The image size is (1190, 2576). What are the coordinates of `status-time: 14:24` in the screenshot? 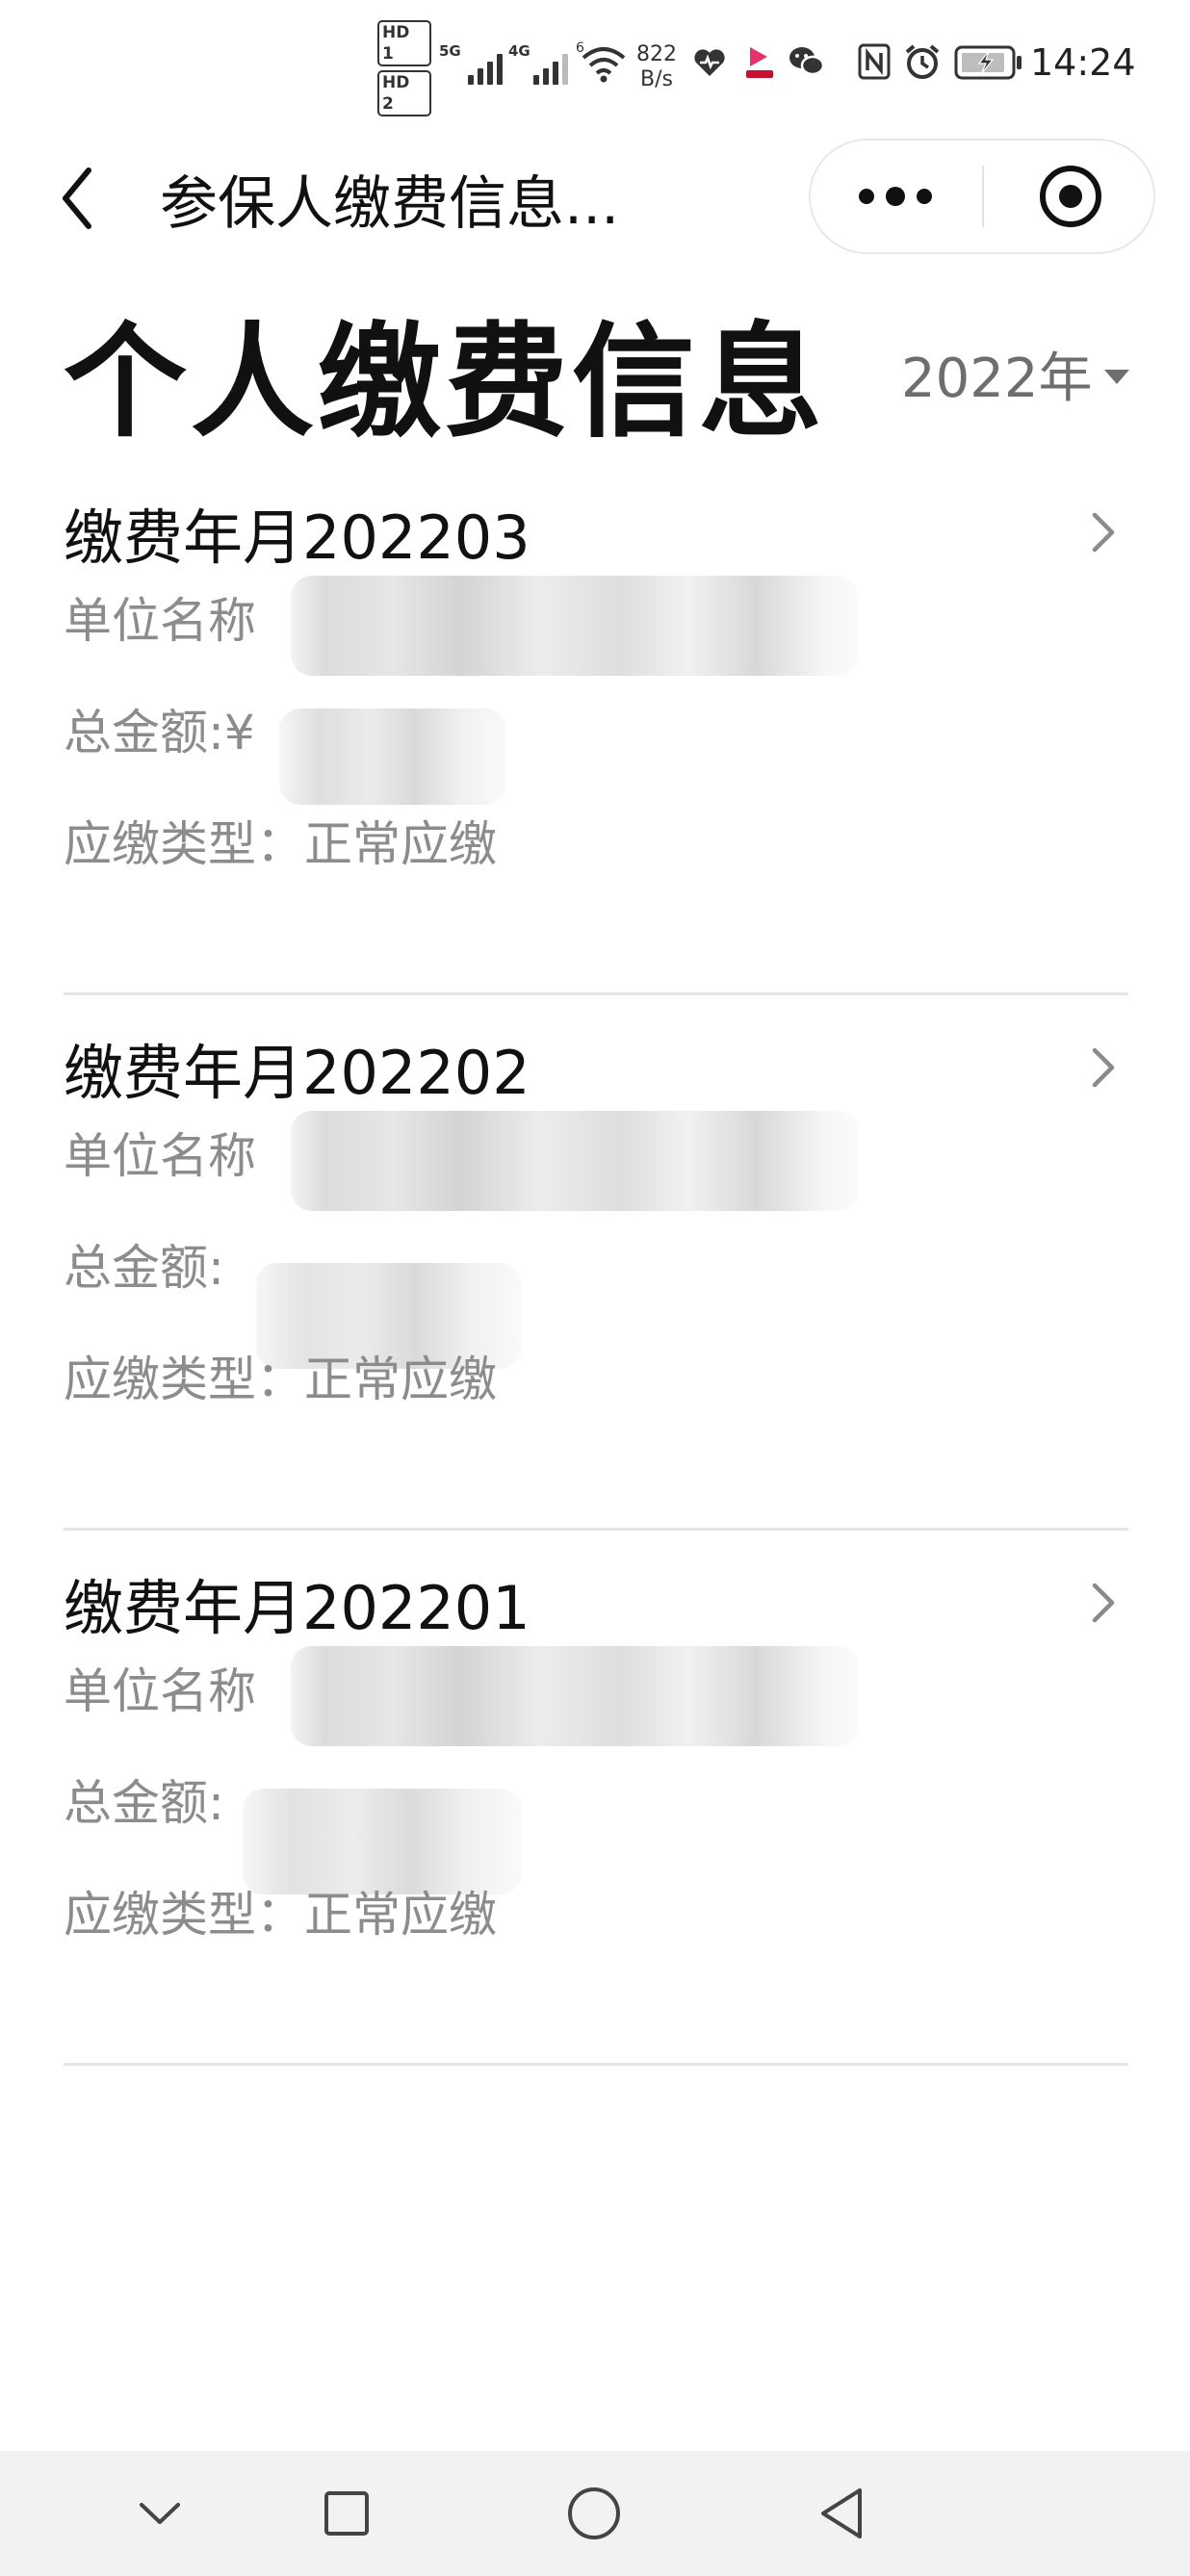 It's located at (1083, 63).